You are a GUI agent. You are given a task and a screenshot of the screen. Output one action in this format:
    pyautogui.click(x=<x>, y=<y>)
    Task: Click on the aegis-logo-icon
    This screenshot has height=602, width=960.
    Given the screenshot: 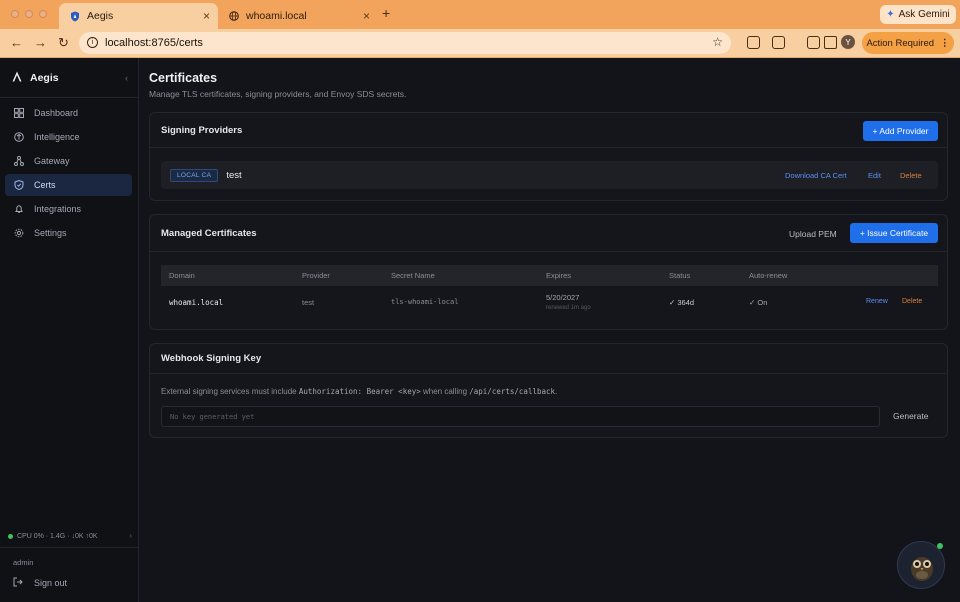 What is the action you would take?
    pyautogui.click(x=17, y=77)
    